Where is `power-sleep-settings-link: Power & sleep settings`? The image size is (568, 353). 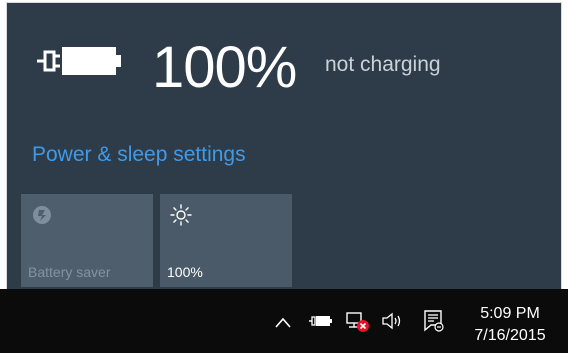
power-sleep-settings-link: Power & sleep settings is located at coordinates (139, 155).